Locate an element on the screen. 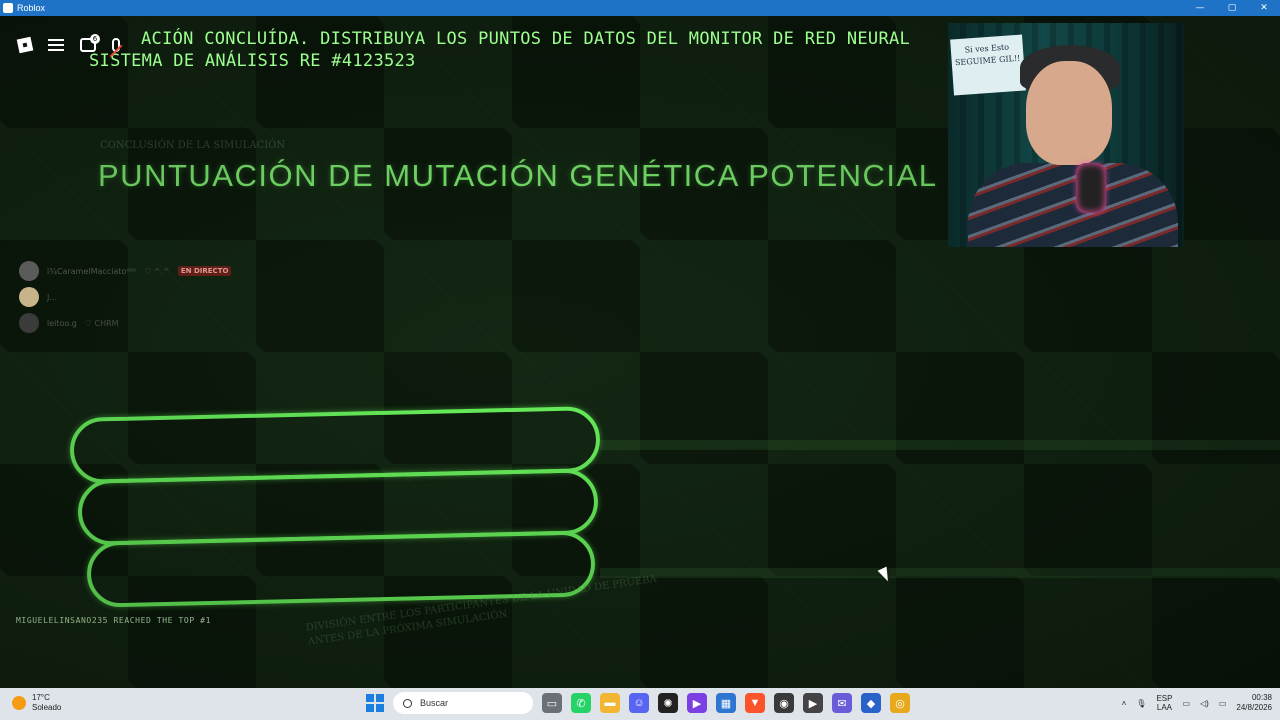  player-icon: ▶ is located at coordinates (813, 703).